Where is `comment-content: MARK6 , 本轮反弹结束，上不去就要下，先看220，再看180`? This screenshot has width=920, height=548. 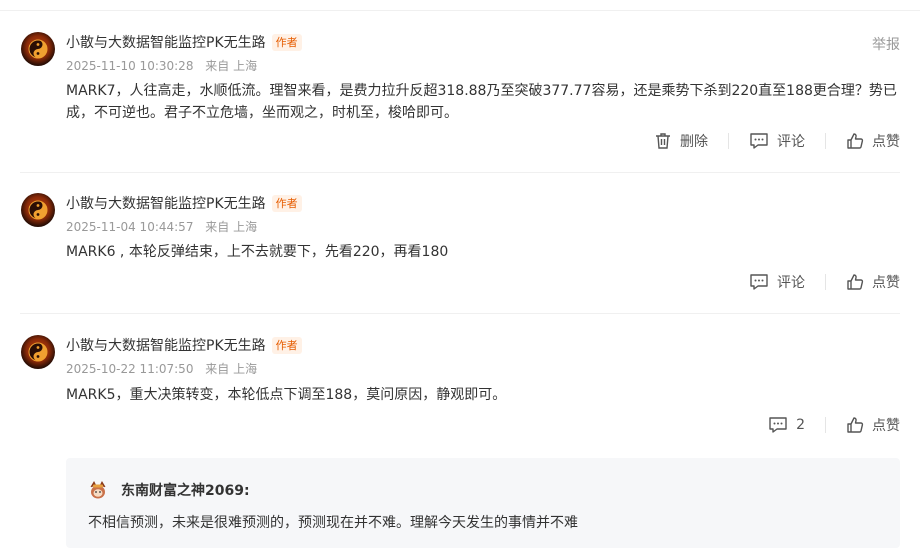 comment-content: MARK6 , 本轮反弹结束，上不去就要下，先看220，再看180 is located at coordinates (257, 252).